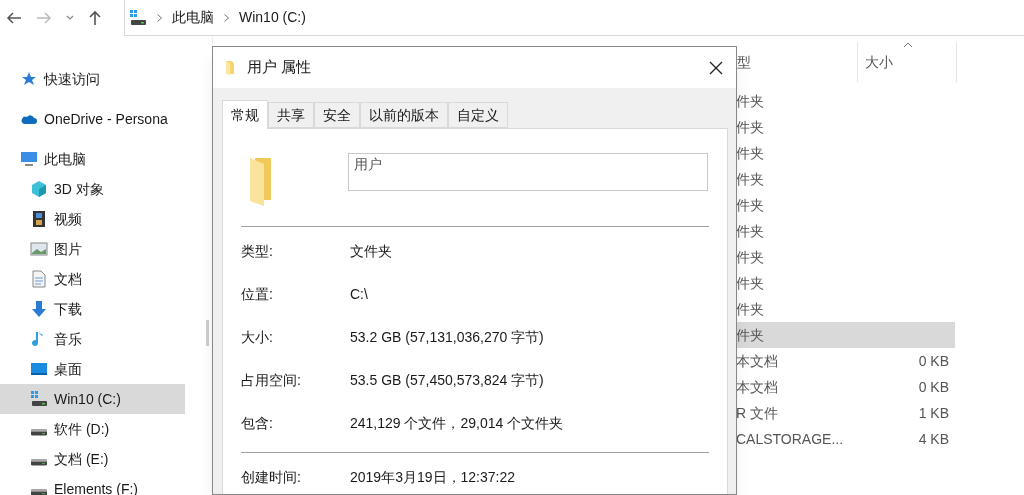 Image resolution: width=1024 pixels, height=495 pixels. Describe the element at coordinates (39, 309) in the screenshot. I see `down-arrow-icon` at that location.